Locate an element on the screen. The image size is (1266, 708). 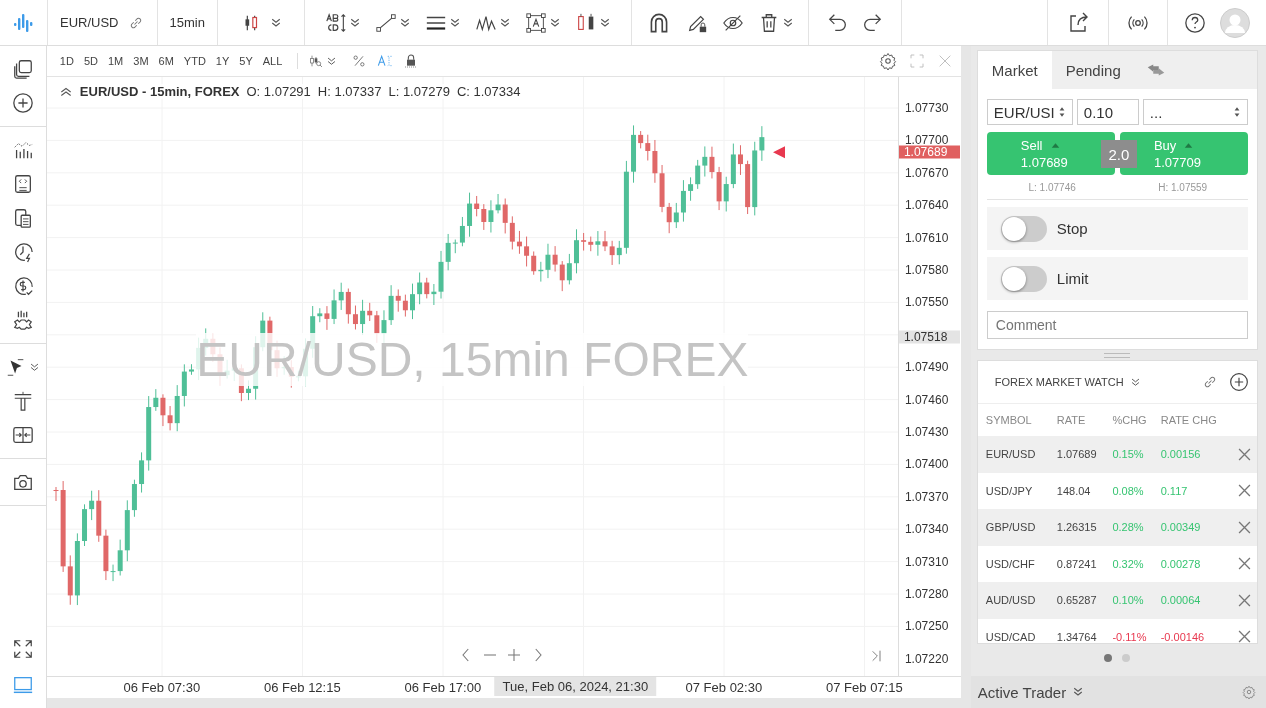
time-label: 06 Feb 07:30 is located at coordinates (162, 687).